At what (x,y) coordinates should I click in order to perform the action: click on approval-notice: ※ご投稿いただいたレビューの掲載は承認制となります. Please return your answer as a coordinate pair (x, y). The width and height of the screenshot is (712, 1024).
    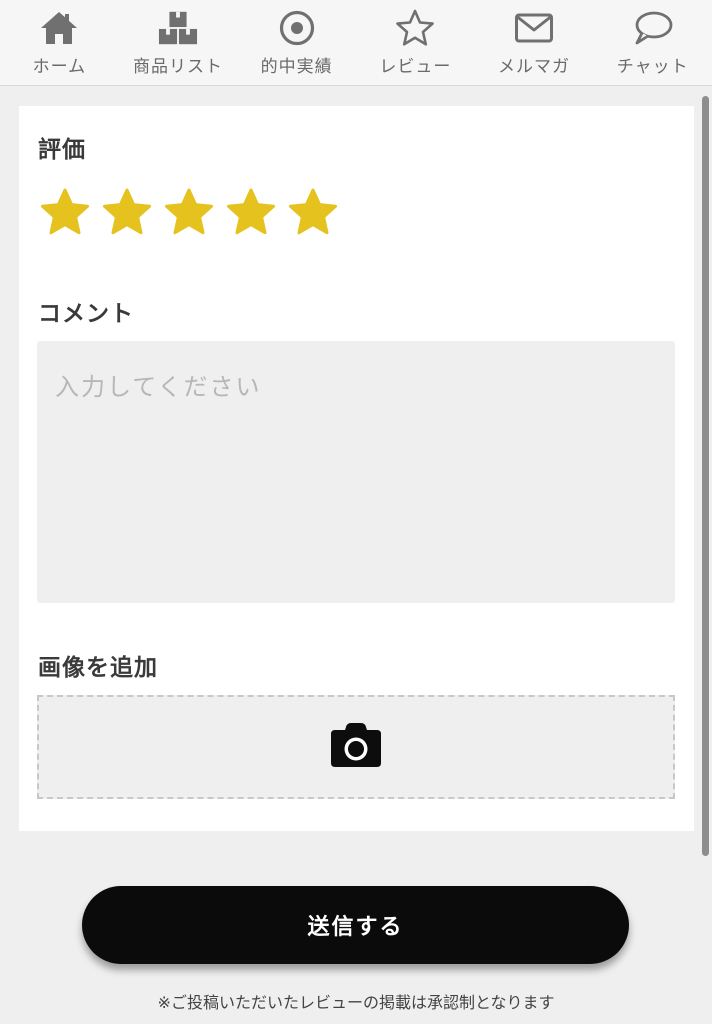
    Looking at the image, I should click on (356, 1002).